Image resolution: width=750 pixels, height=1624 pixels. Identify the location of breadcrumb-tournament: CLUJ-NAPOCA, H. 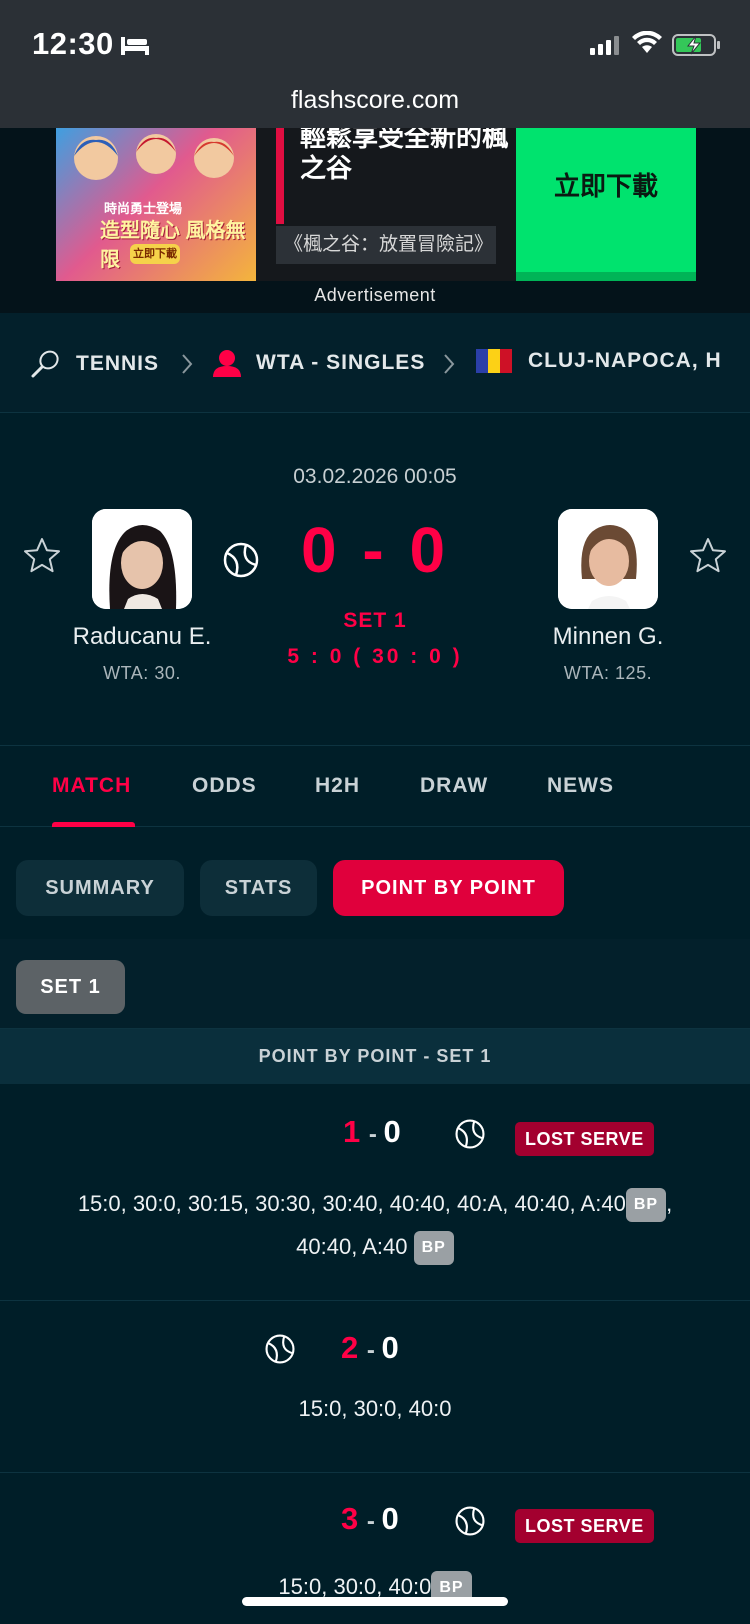
(599, 361).